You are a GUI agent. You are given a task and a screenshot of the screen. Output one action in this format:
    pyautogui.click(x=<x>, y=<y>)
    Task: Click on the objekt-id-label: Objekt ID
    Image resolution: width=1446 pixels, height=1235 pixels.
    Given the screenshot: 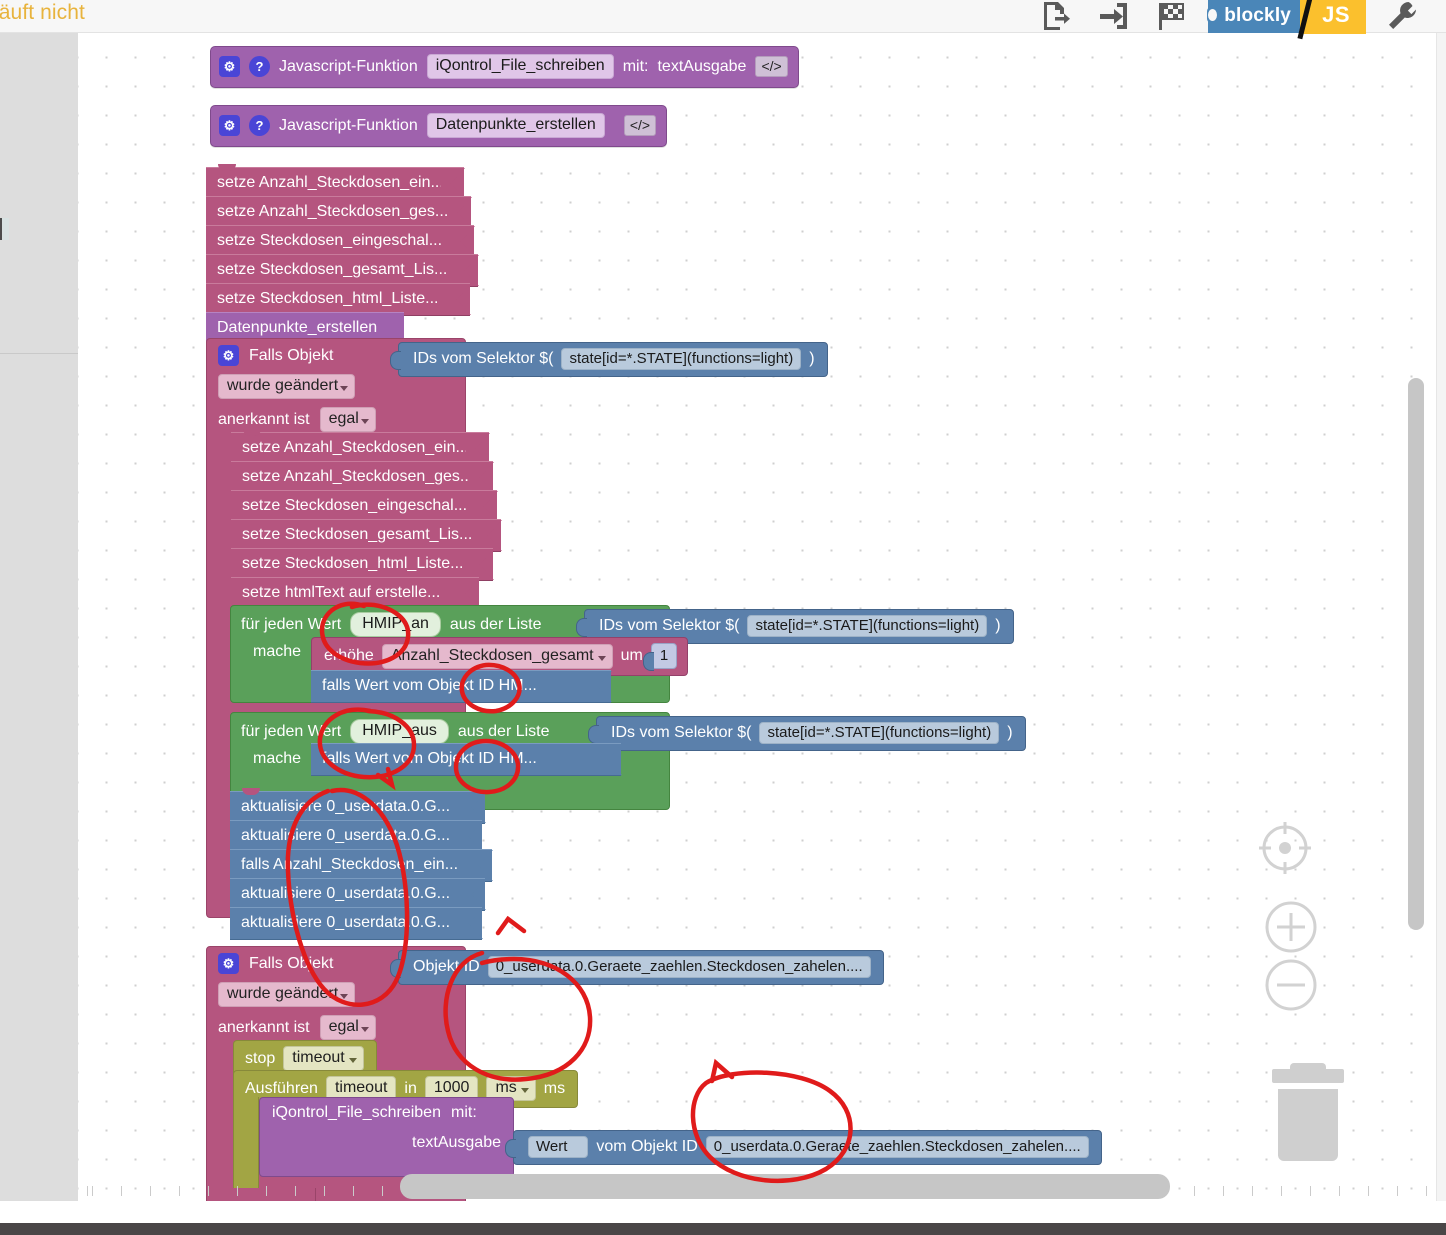 What is the action you would take?
    pyautogui.click(x=446, y=966)
    